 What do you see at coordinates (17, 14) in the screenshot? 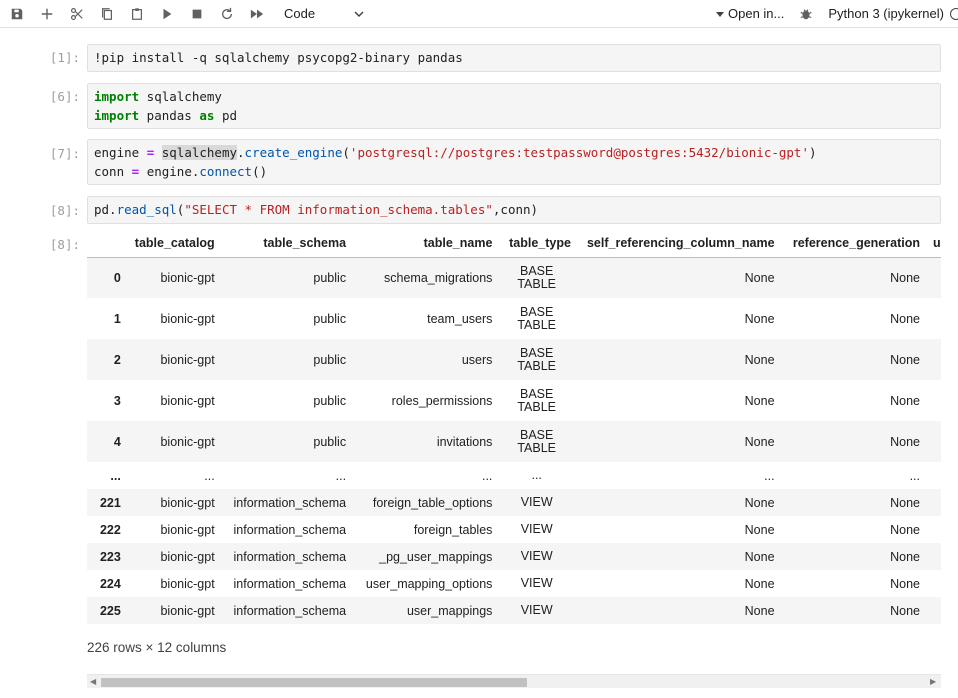
I see `save-icon` at bounding box center [17, 14].